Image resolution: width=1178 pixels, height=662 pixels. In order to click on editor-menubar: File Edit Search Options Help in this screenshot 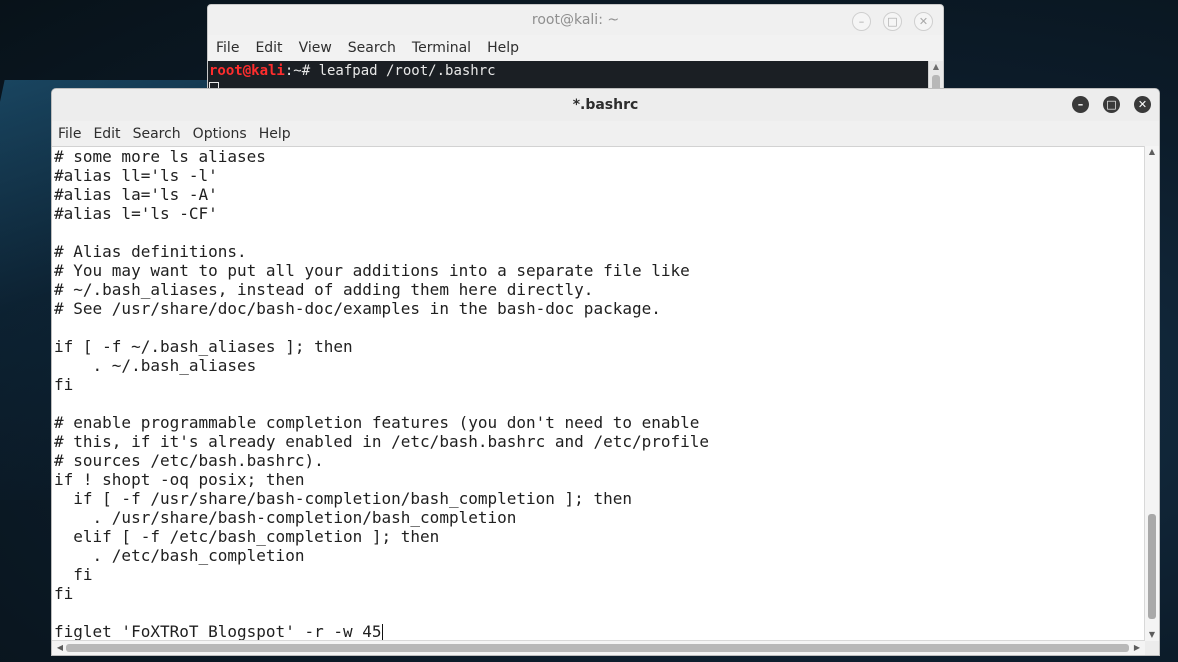, I will do `click(605, 134)`.